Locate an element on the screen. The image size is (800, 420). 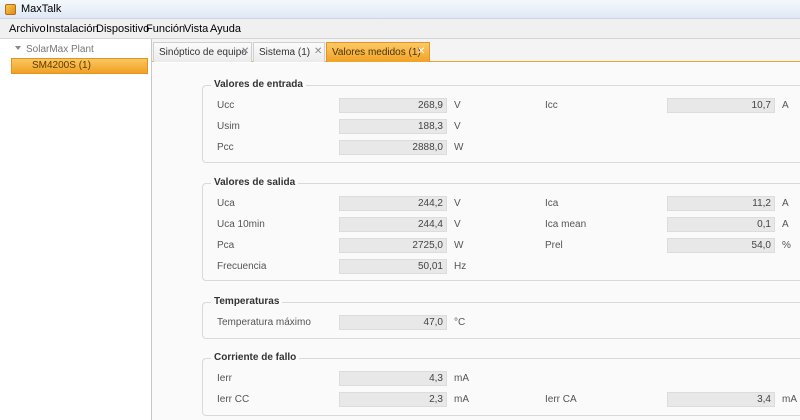
tab-label: Valores medidos (1) is located at coordinates (376, 52).